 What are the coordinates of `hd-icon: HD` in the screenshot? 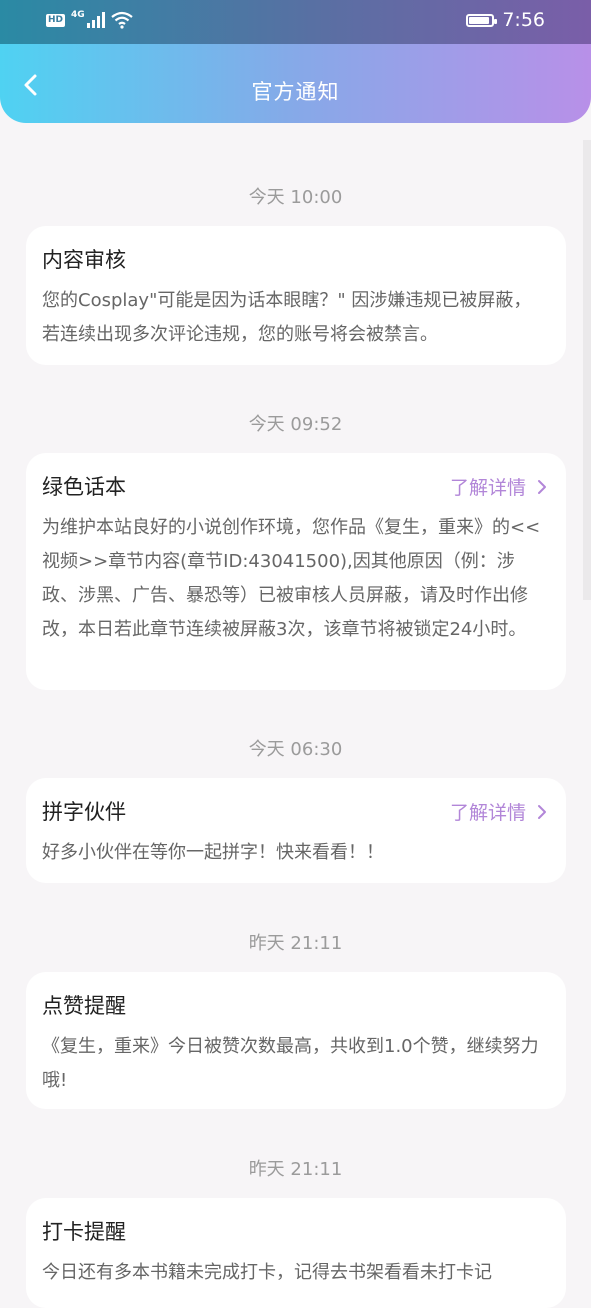 It's located at (56, 20).